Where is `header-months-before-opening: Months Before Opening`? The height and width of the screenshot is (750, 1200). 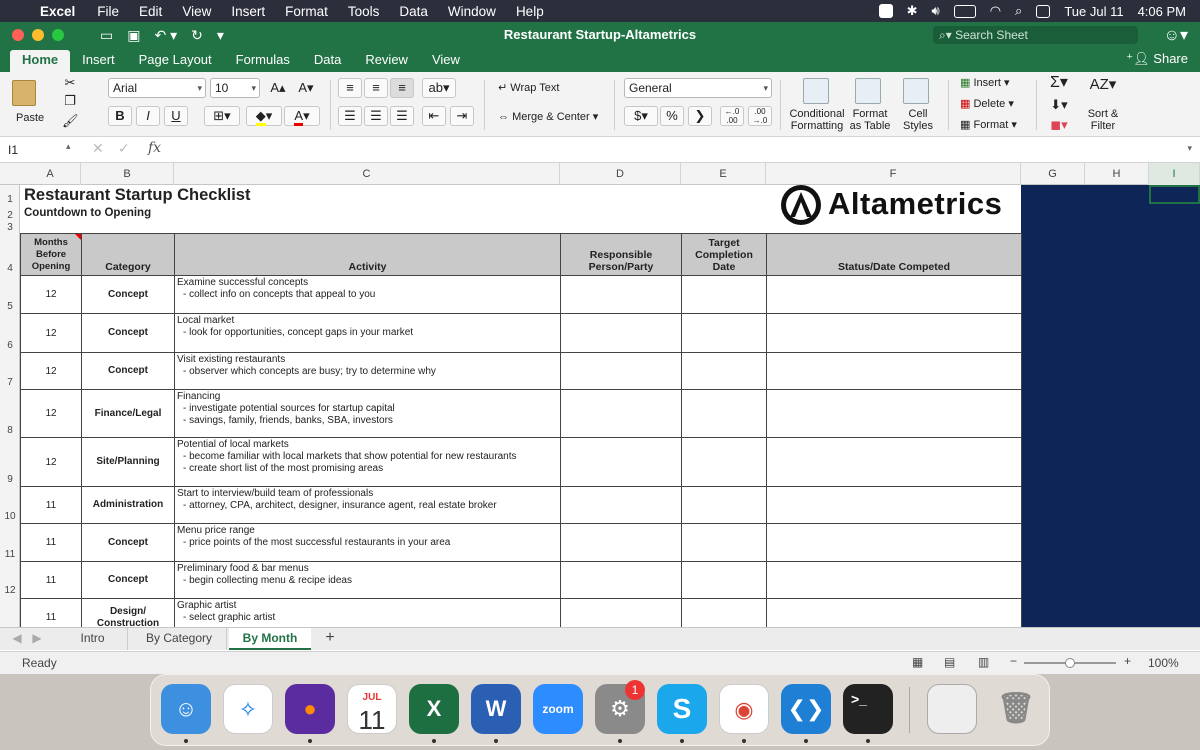 header-months-before-opening: Months Before Opening is located at coordinates (51, 254).